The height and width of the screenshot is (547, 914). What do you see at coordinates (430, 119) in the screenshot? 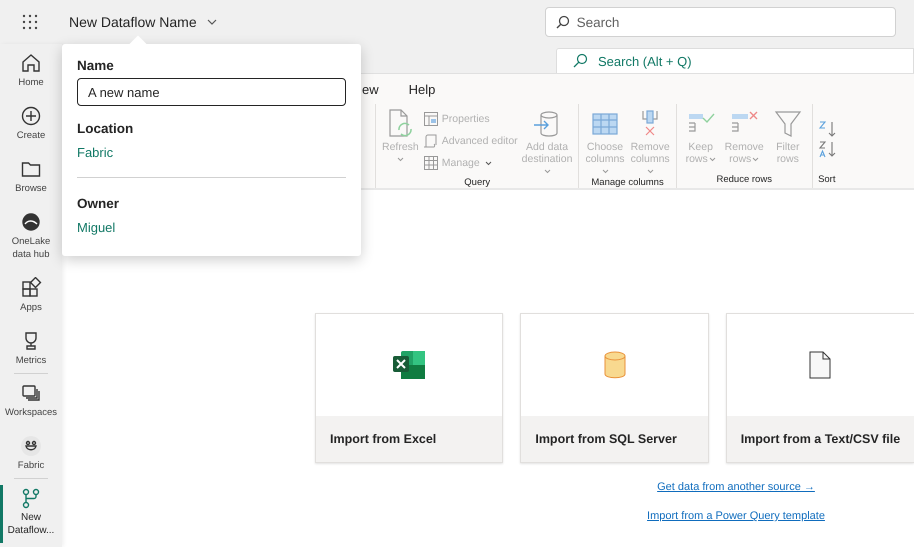
I see `properties-icon` at bounding box center [430, 119].